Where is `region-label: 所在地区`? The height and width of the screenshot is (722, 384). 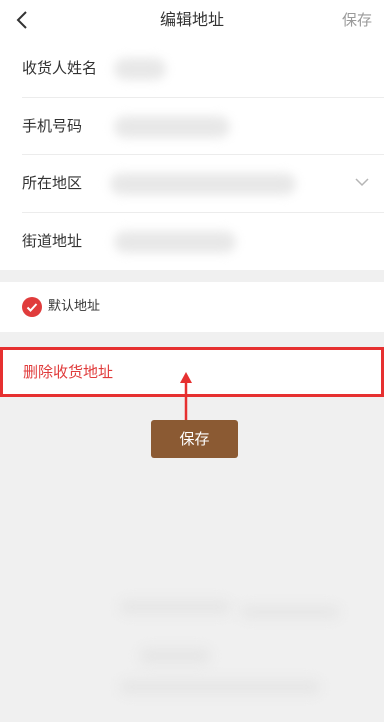
region-label: 所在地区 is located at coordinates (52, 183).